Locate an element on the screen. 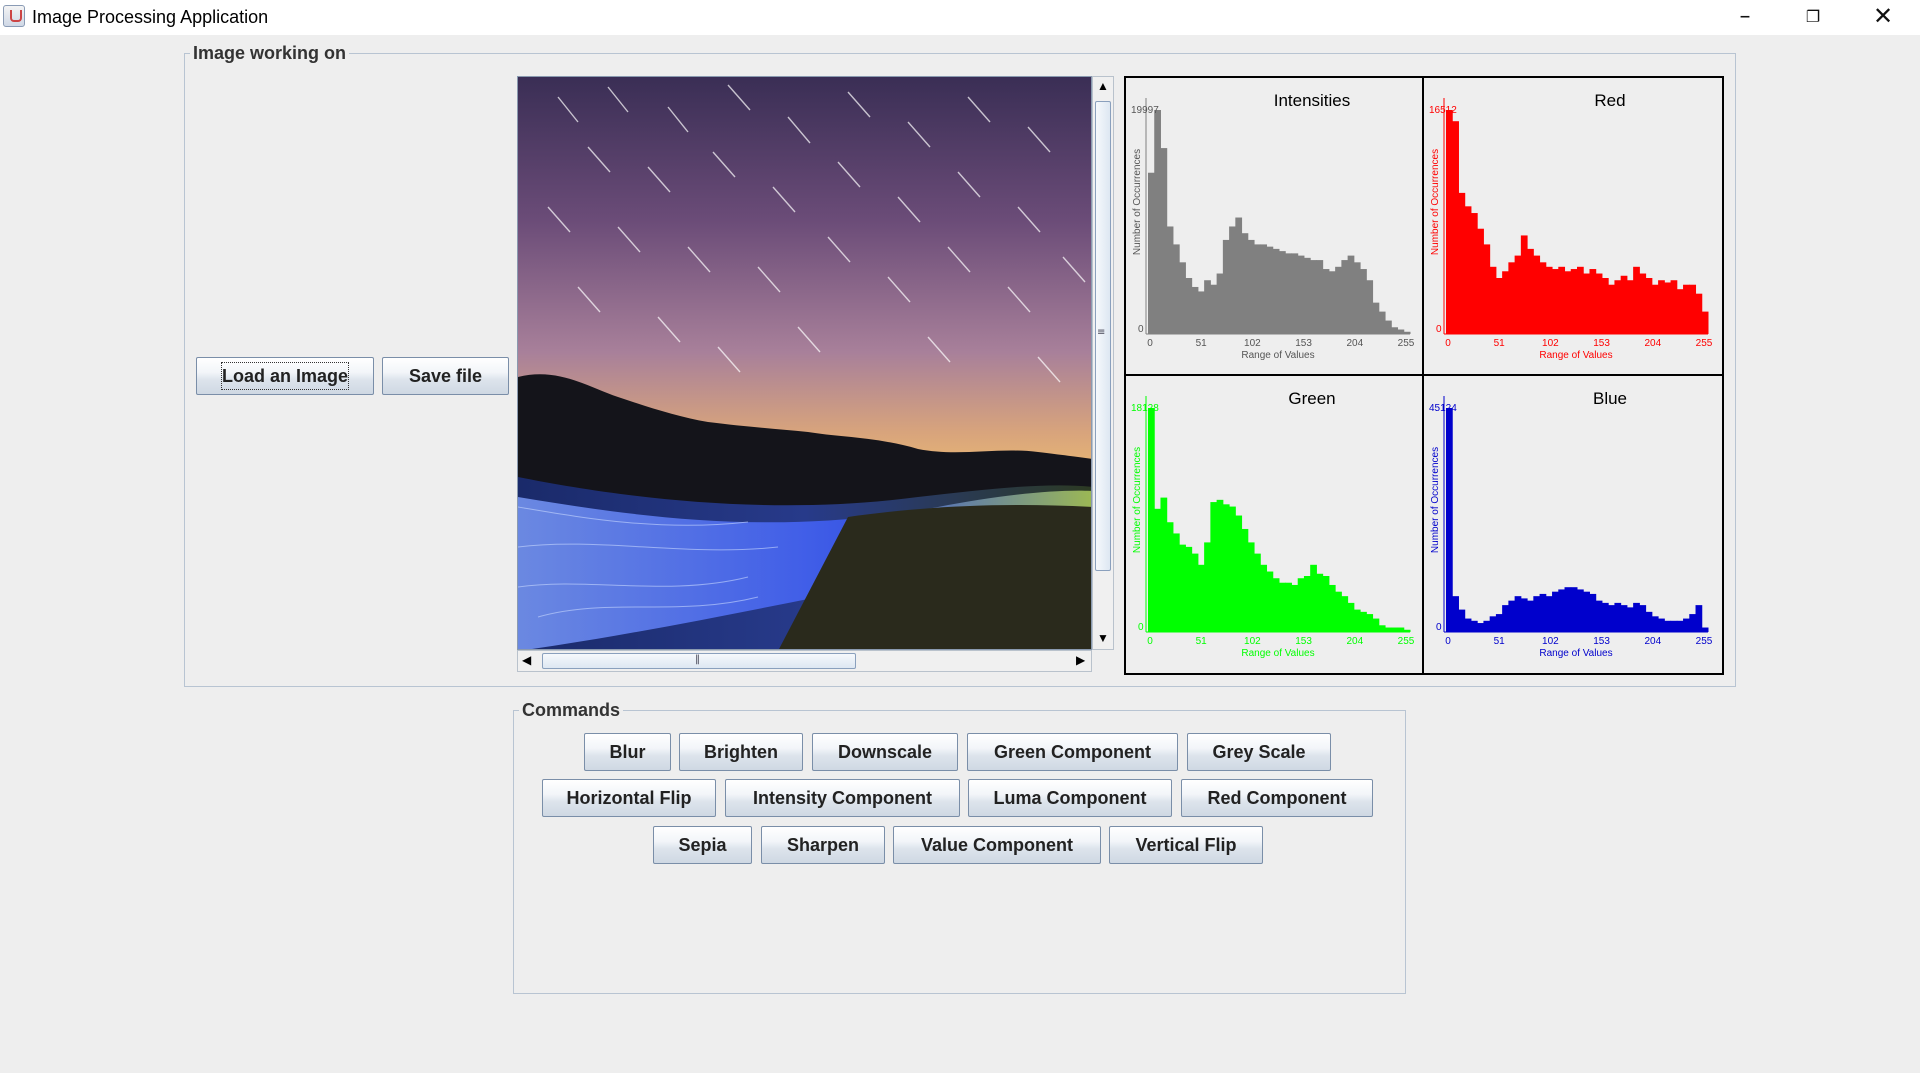 Image resolution: width=1920 pixels, height=1073 pixels. load-image-button: Load an Image is located at coordinates (285, 376).